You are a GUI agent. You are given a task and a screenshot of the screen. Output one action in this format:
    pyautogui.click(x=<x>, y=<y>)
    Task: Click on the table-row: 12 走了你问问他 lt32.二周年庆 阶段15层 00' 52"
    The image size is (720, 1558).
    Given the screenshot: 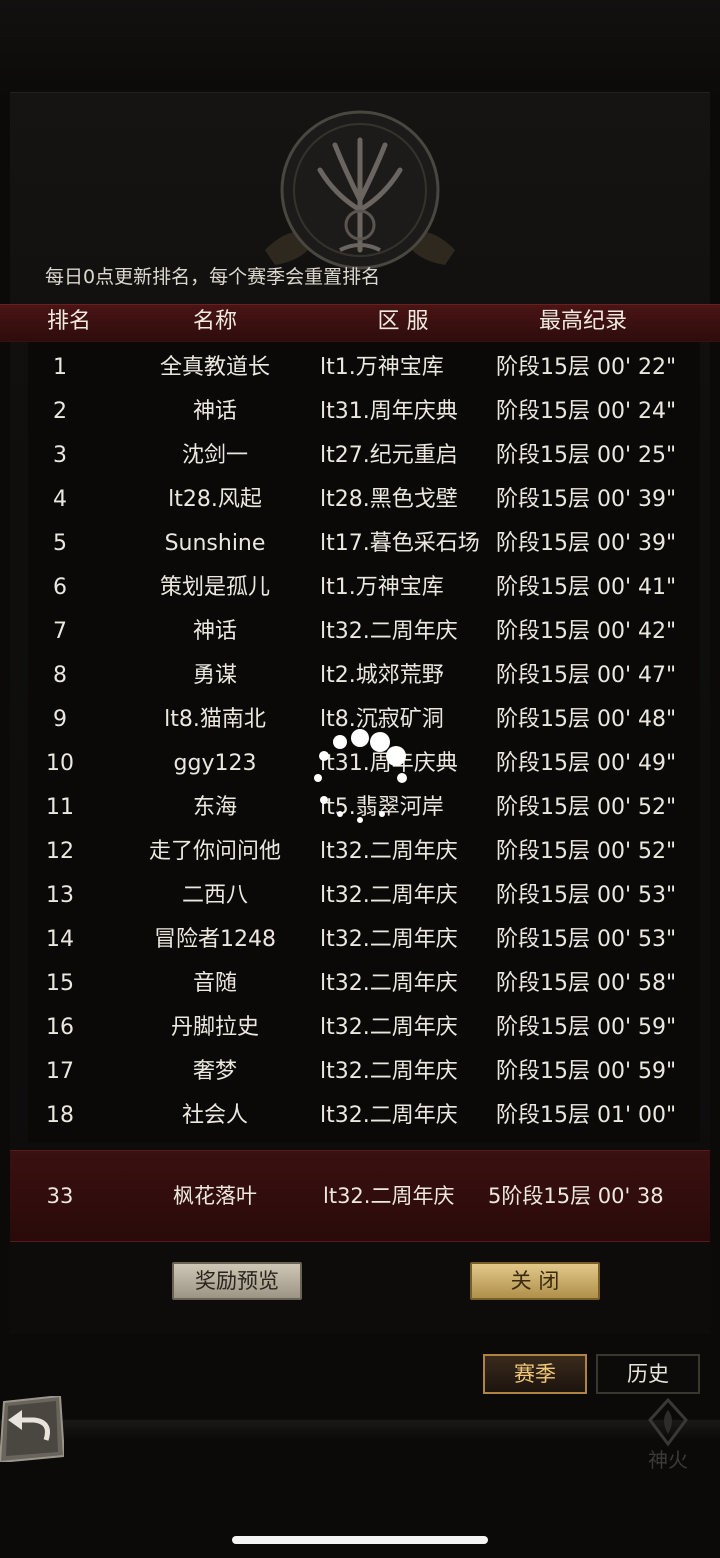 What is the action you would take?
    pyautogui.click(x=360, y=852)
    